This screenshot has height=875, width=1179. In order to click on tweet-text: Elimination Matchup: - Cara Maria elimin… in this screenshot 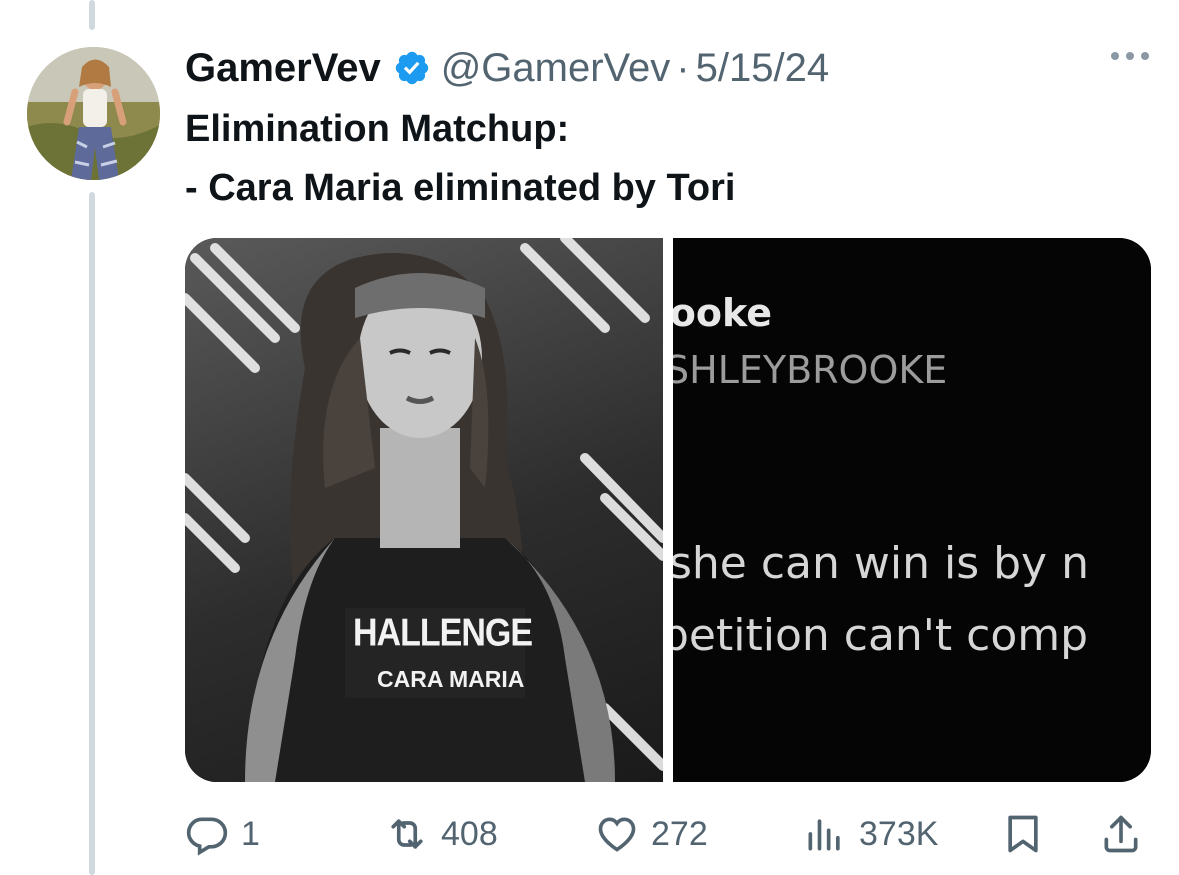, I will do `click(460, 159)`.